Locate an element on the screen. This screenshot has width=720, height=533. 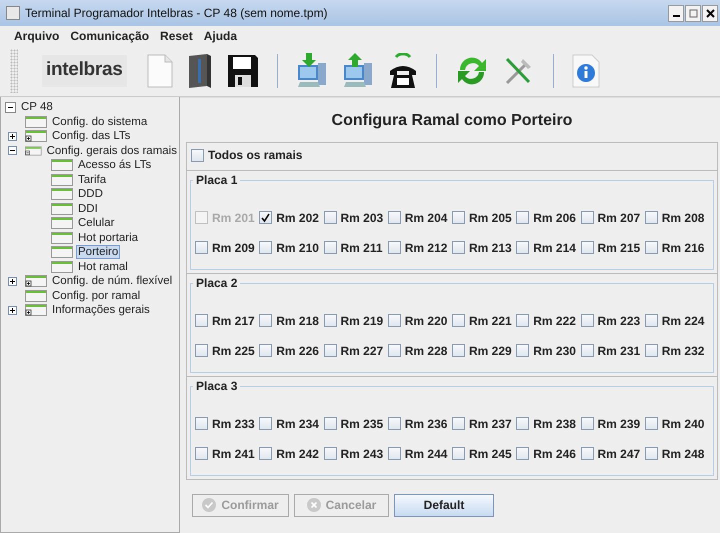
extension-checkbox: Rm 225 is located at coordinates (227, 351).